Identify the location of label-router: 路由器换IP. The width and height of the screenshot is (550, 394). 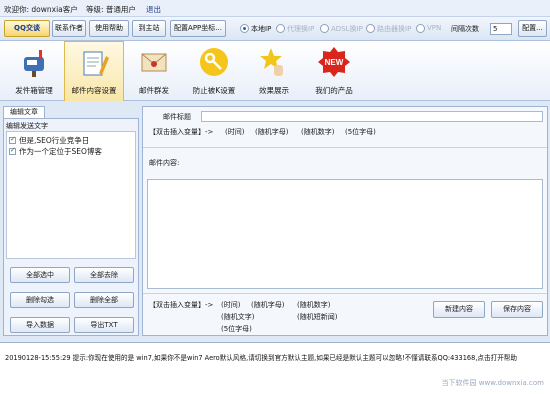
(394, 29).